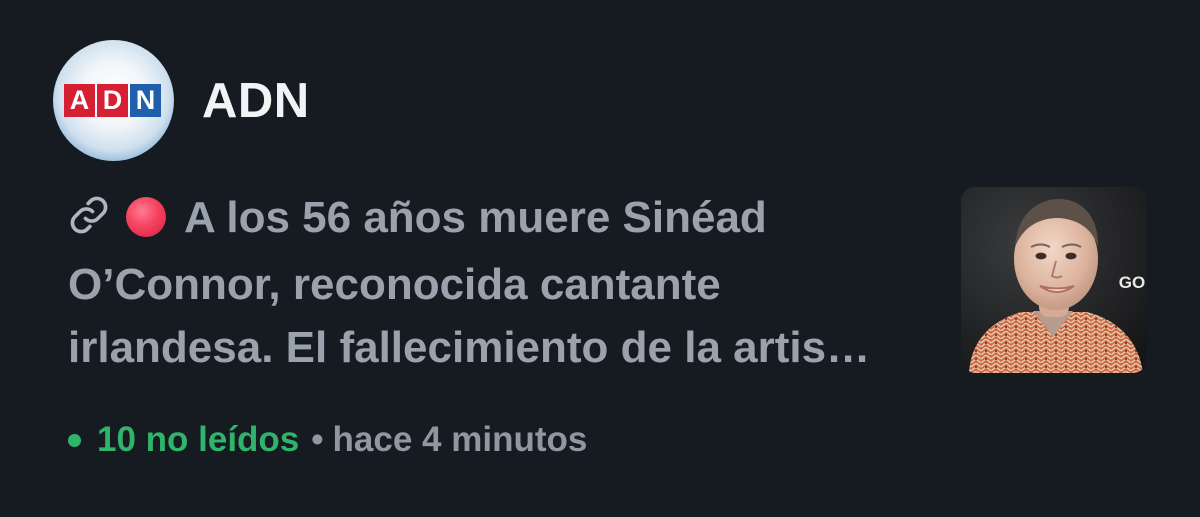 The image size is (1200, 517). What do you see at coordinates (198, 439) in the screenshot?
I see `unread-count: 10 no leídos` at bounding box center [198, 439].